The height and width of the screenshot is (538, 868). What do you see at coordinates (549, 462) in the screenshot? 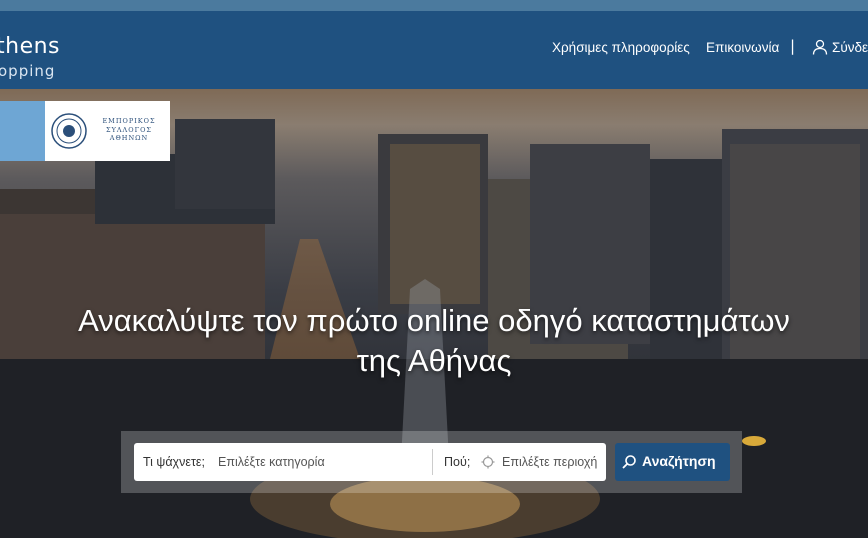
I see `area-select: Επιλέξτε περιοχή` at bounding box center [549, 462].